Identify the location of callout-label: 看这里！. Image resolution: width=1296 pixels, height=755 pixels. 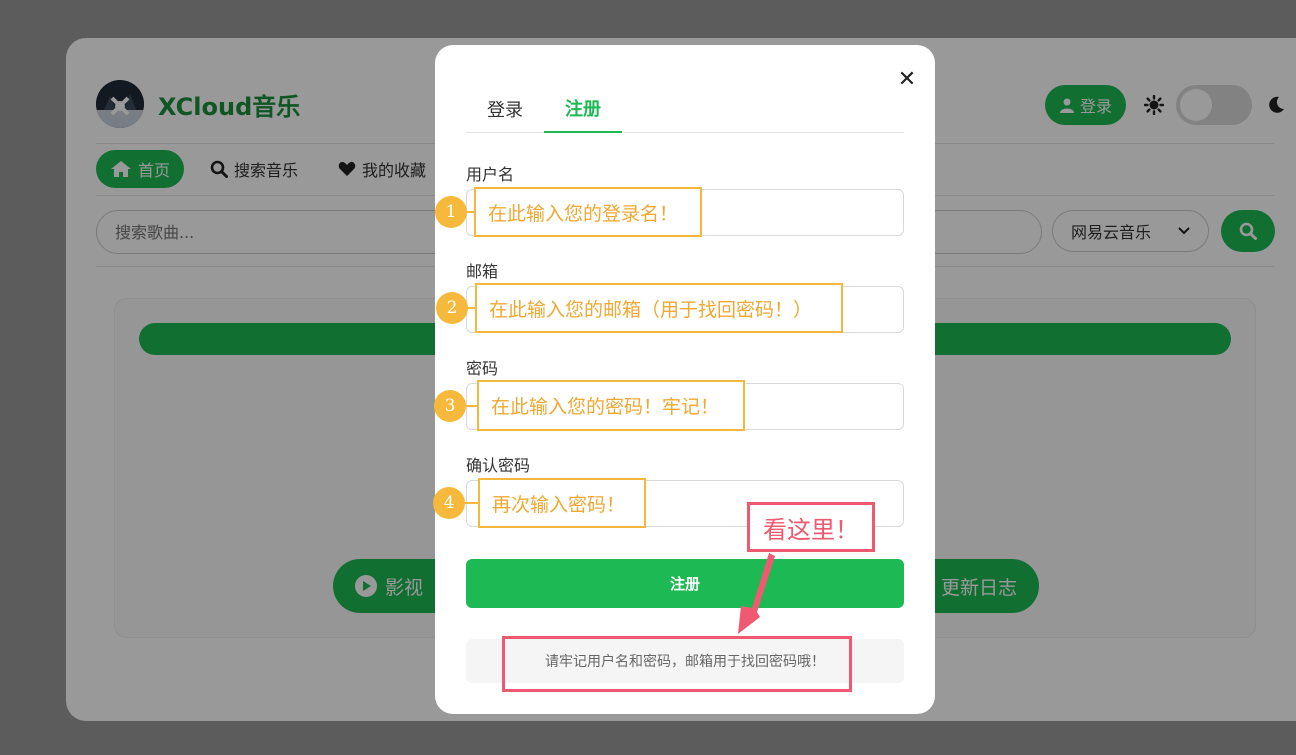
(811, 527).